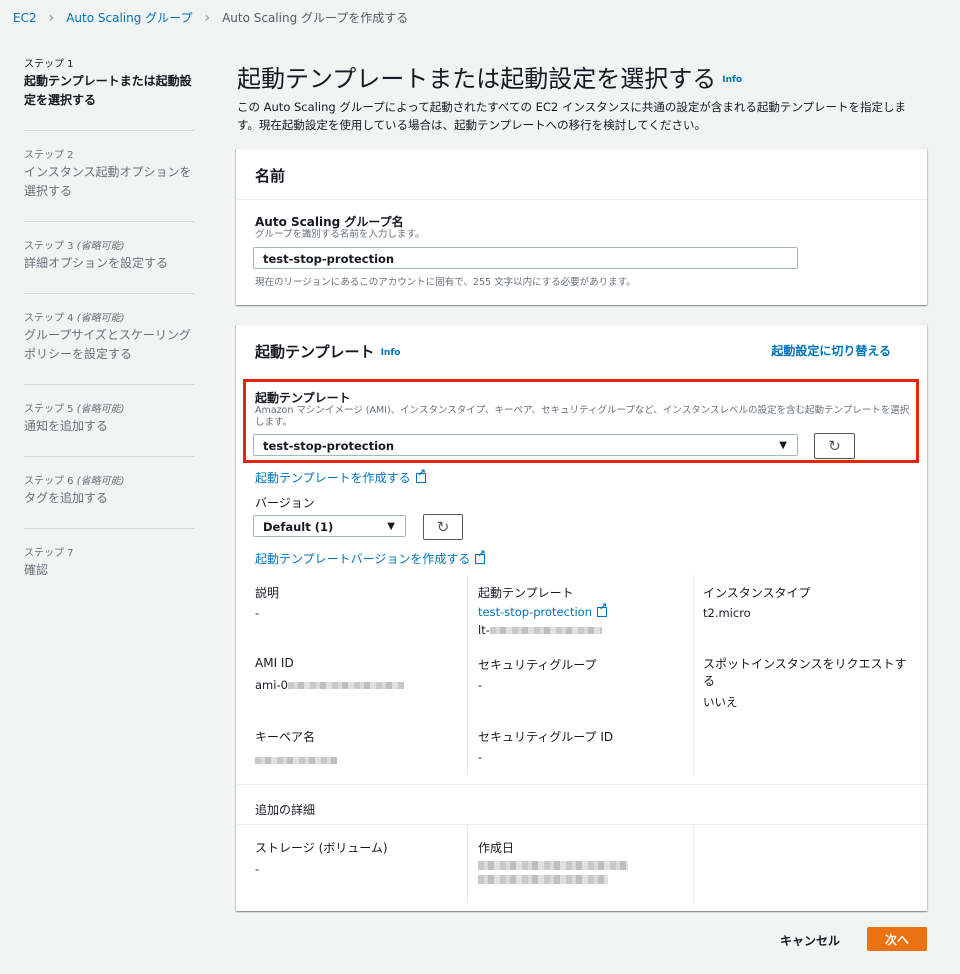 This screenshot has height=974, width=960. I want to click on step-number: ステップ 4, so click(49, 318).